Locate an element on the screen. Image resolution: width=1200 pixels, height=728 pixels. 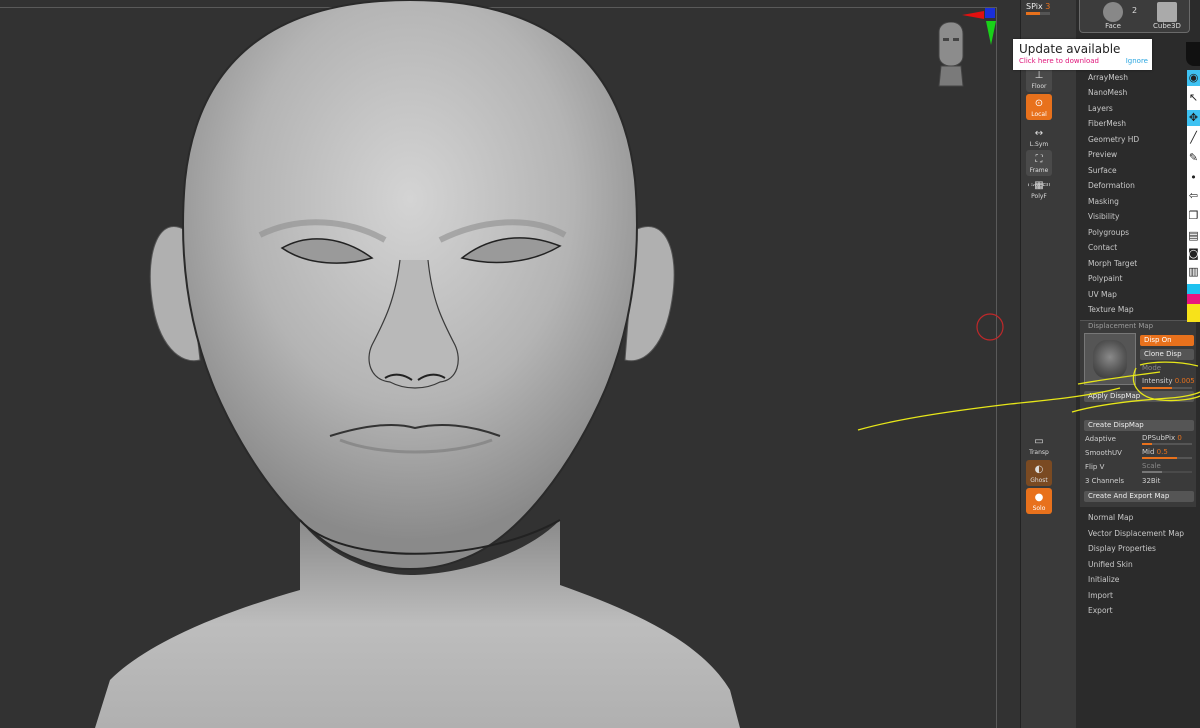
transp-icon: ▭ is located at coordinates (1039, 441).